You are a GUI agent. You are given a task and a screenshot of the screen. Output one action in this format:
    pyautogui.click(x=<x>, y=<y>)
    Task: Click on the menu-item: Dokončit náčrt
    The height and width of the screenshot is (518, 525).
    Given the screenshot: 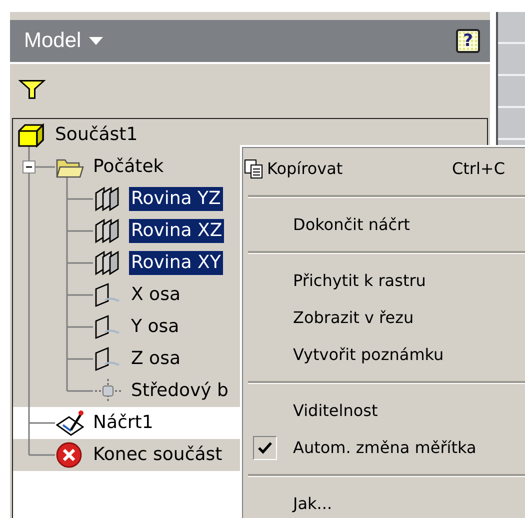 What is the action you would take?
    pyautogui.click(x=383, y=224)
    